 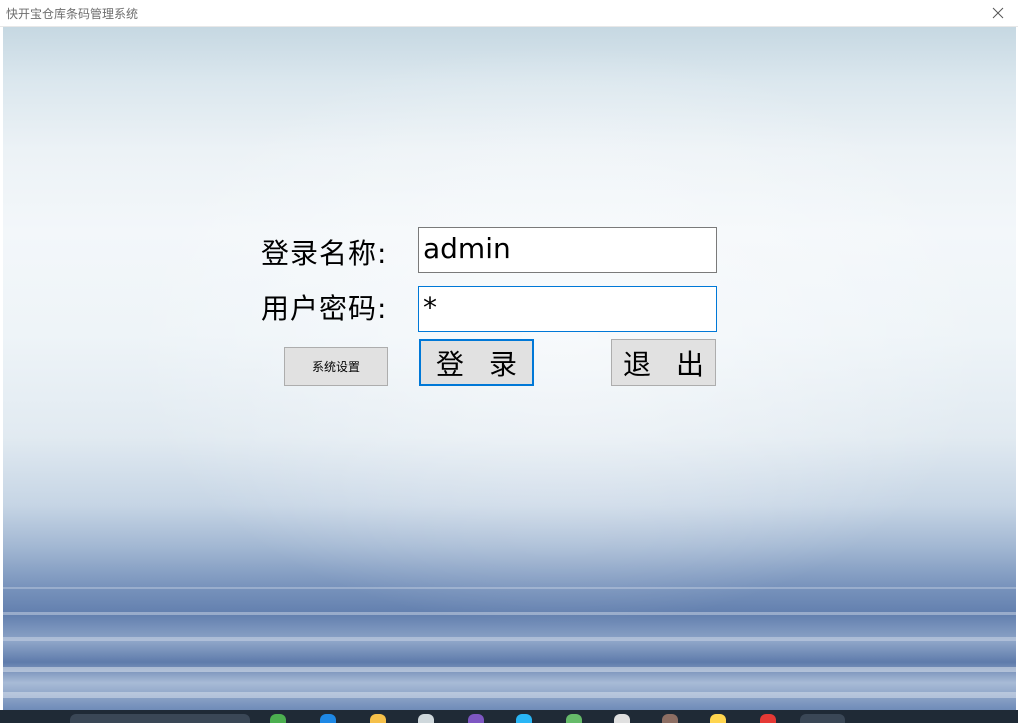 What do you see at coordinates (328, 718) in the screenshot?
I see `edge-icon` at bounding box center [328, 718].